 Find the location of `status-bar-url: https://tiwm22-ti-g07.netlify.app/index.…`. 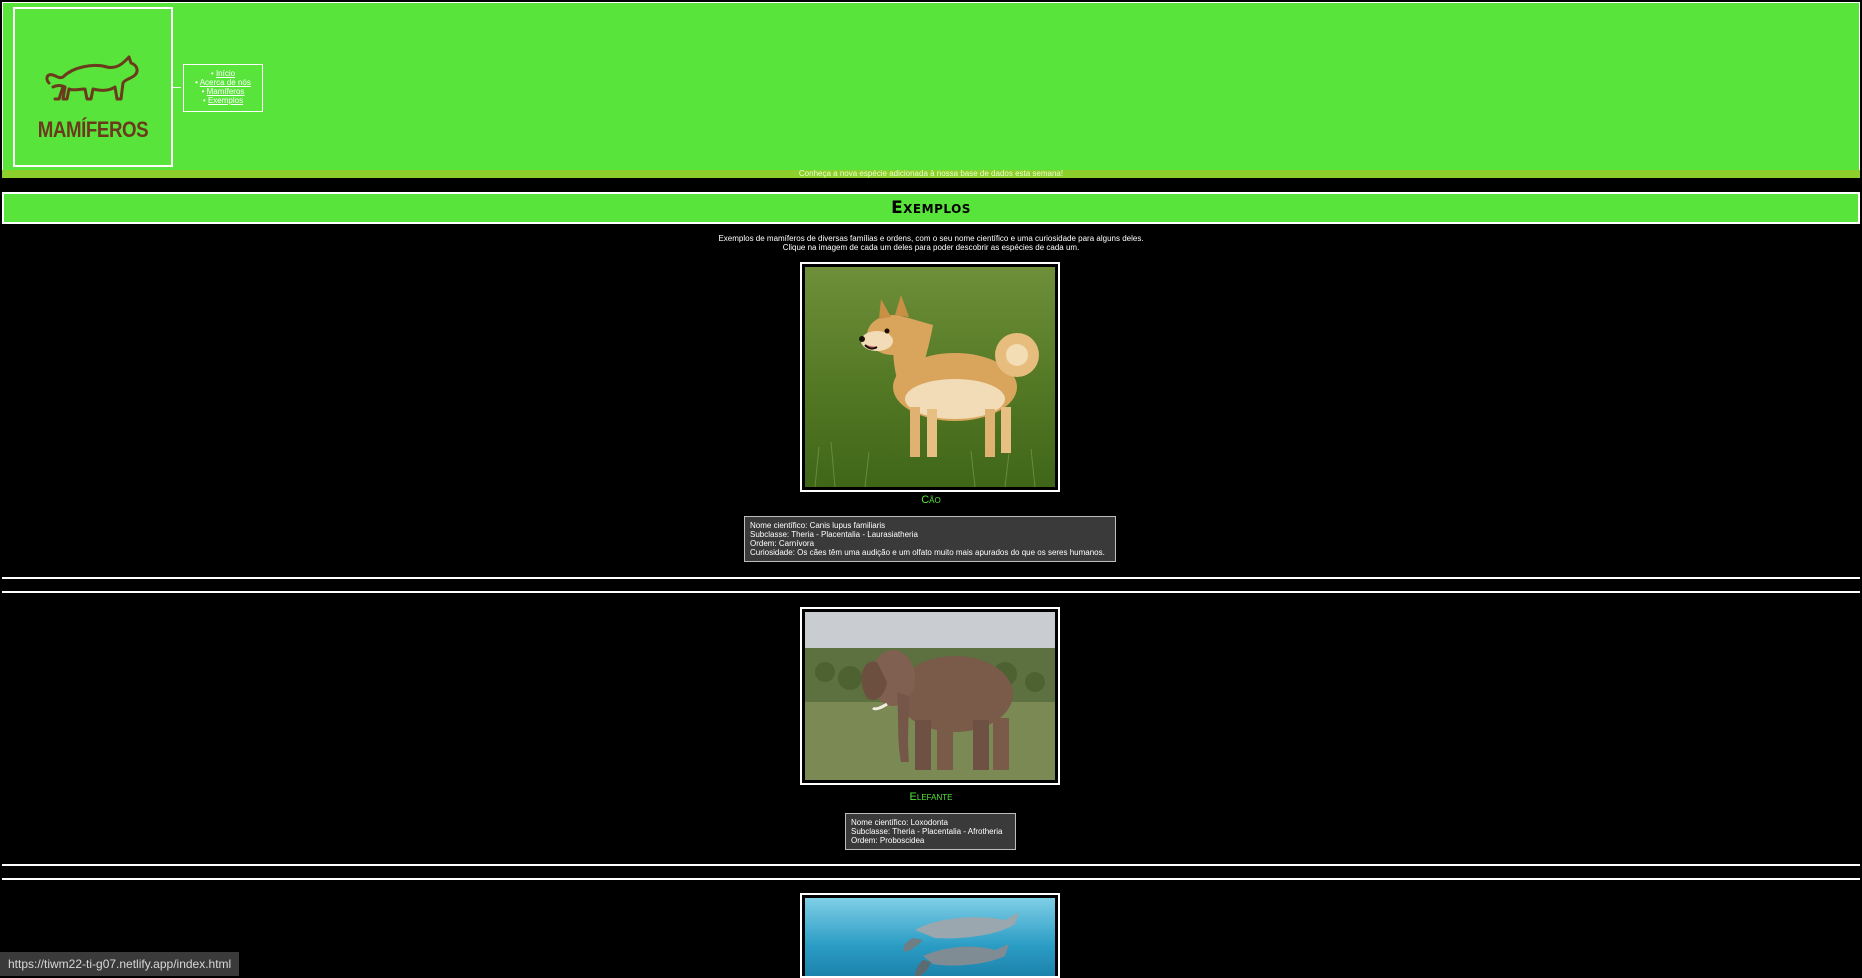

status-bar-url: https://tiwm22-ti-g07.netlify.app/index.… is located at coordinates (120, 964).